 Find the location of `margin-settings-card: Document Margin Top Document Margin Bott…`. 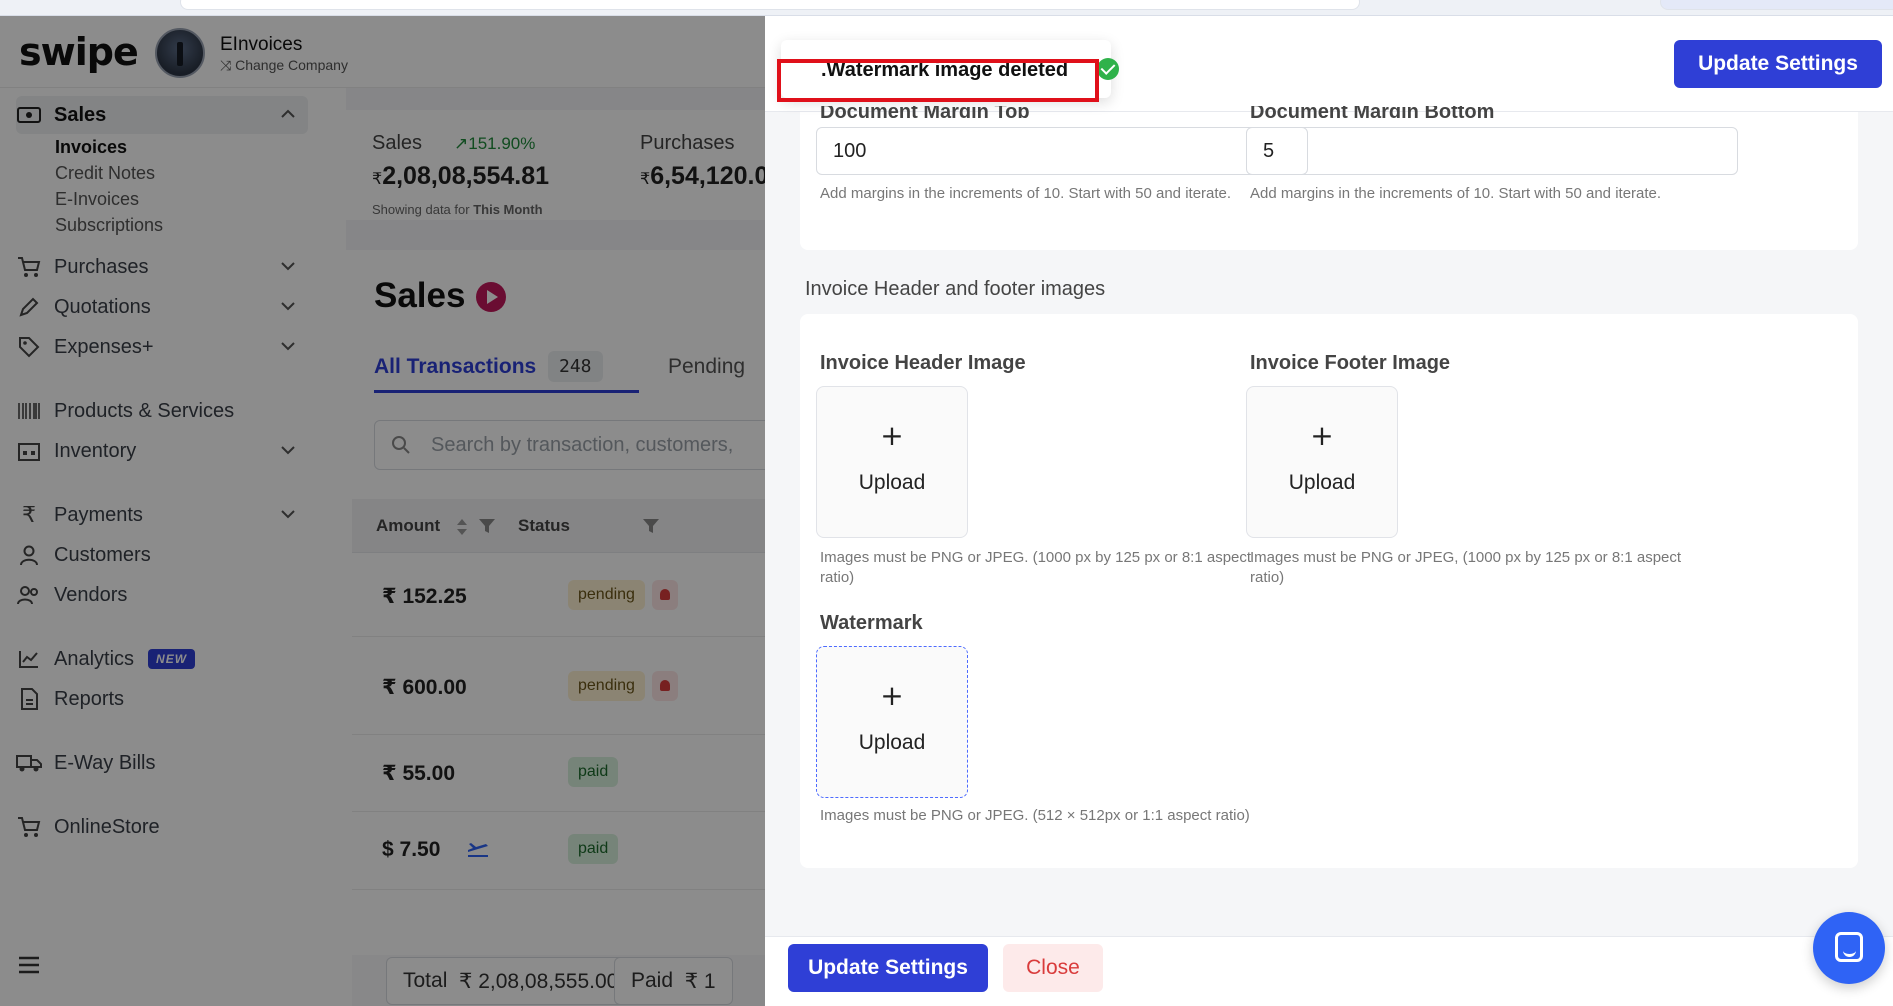

margin-settings-card: Document Margin Top Document Margin Bott… is located at coordinates (1329, 178).